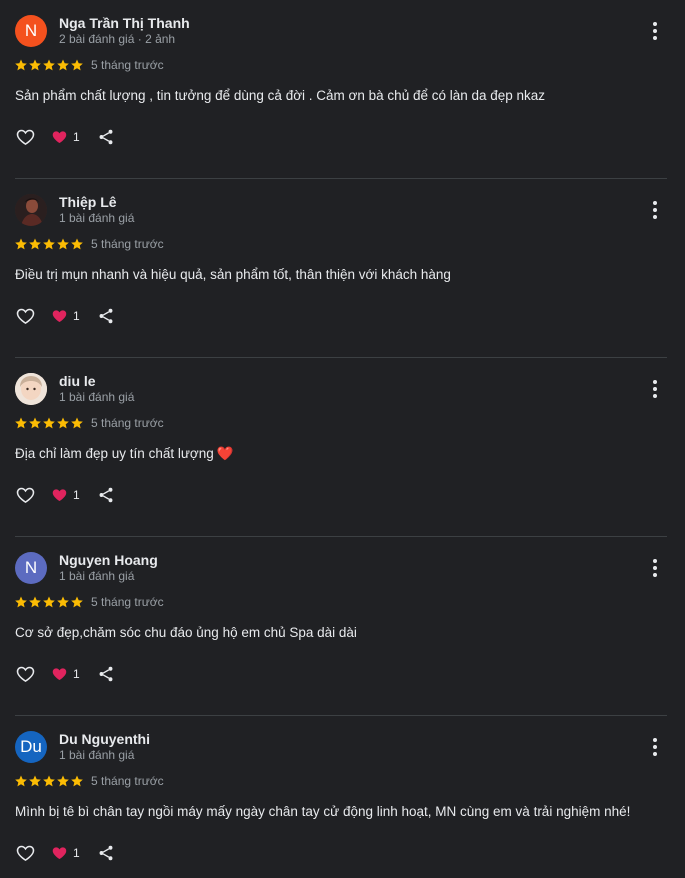  I want to click on reviewer-name: Thiệp Lê, so click(88, 202).